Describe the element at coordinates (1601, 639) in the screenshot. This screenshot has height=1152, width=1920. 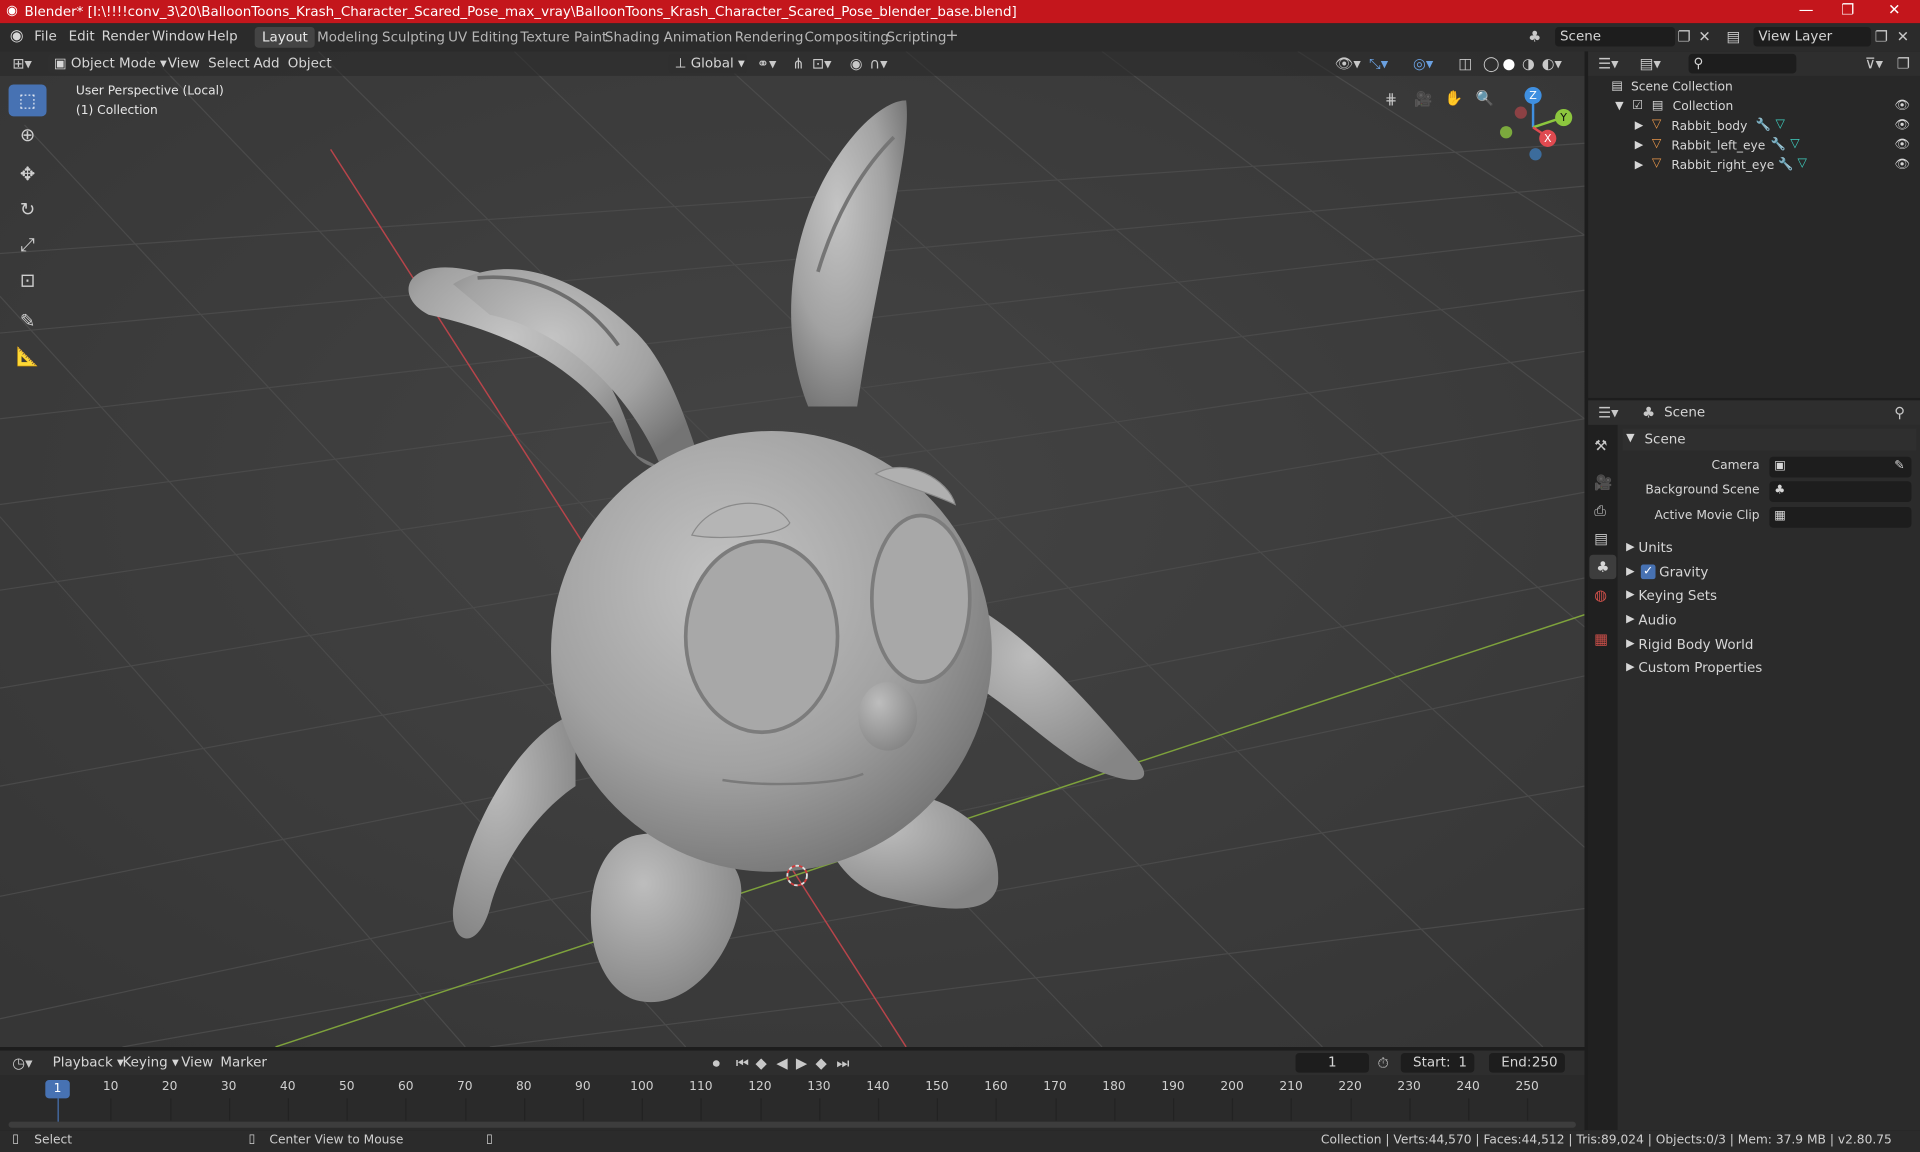
I see `texture-tab-icon: ▦` at that location.